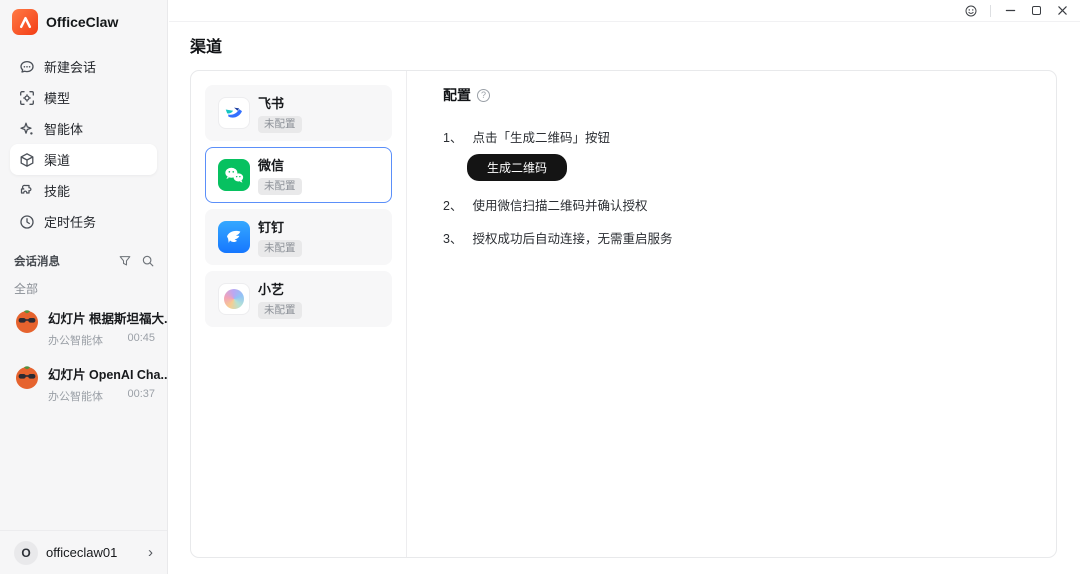 The width and height of the screenshot is (1080, 574). What do you see at coordinates (298, 237) in the screenshot?
I see `channel-card-dingtalk: 钉钉 未配置` at bounding box center [298, 237].